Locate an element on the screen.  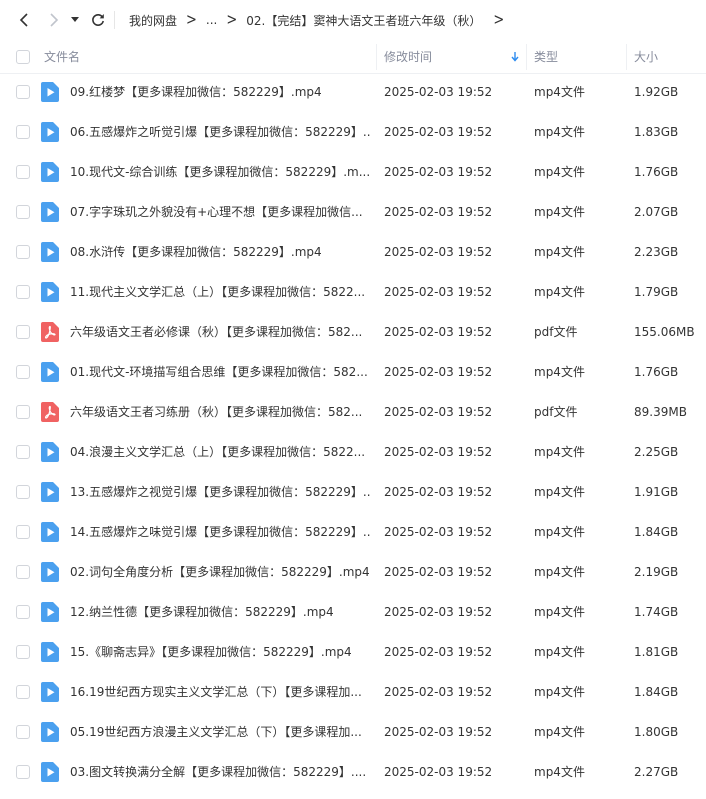
file-size: 2.19GB is located at coordinates (656, 572).